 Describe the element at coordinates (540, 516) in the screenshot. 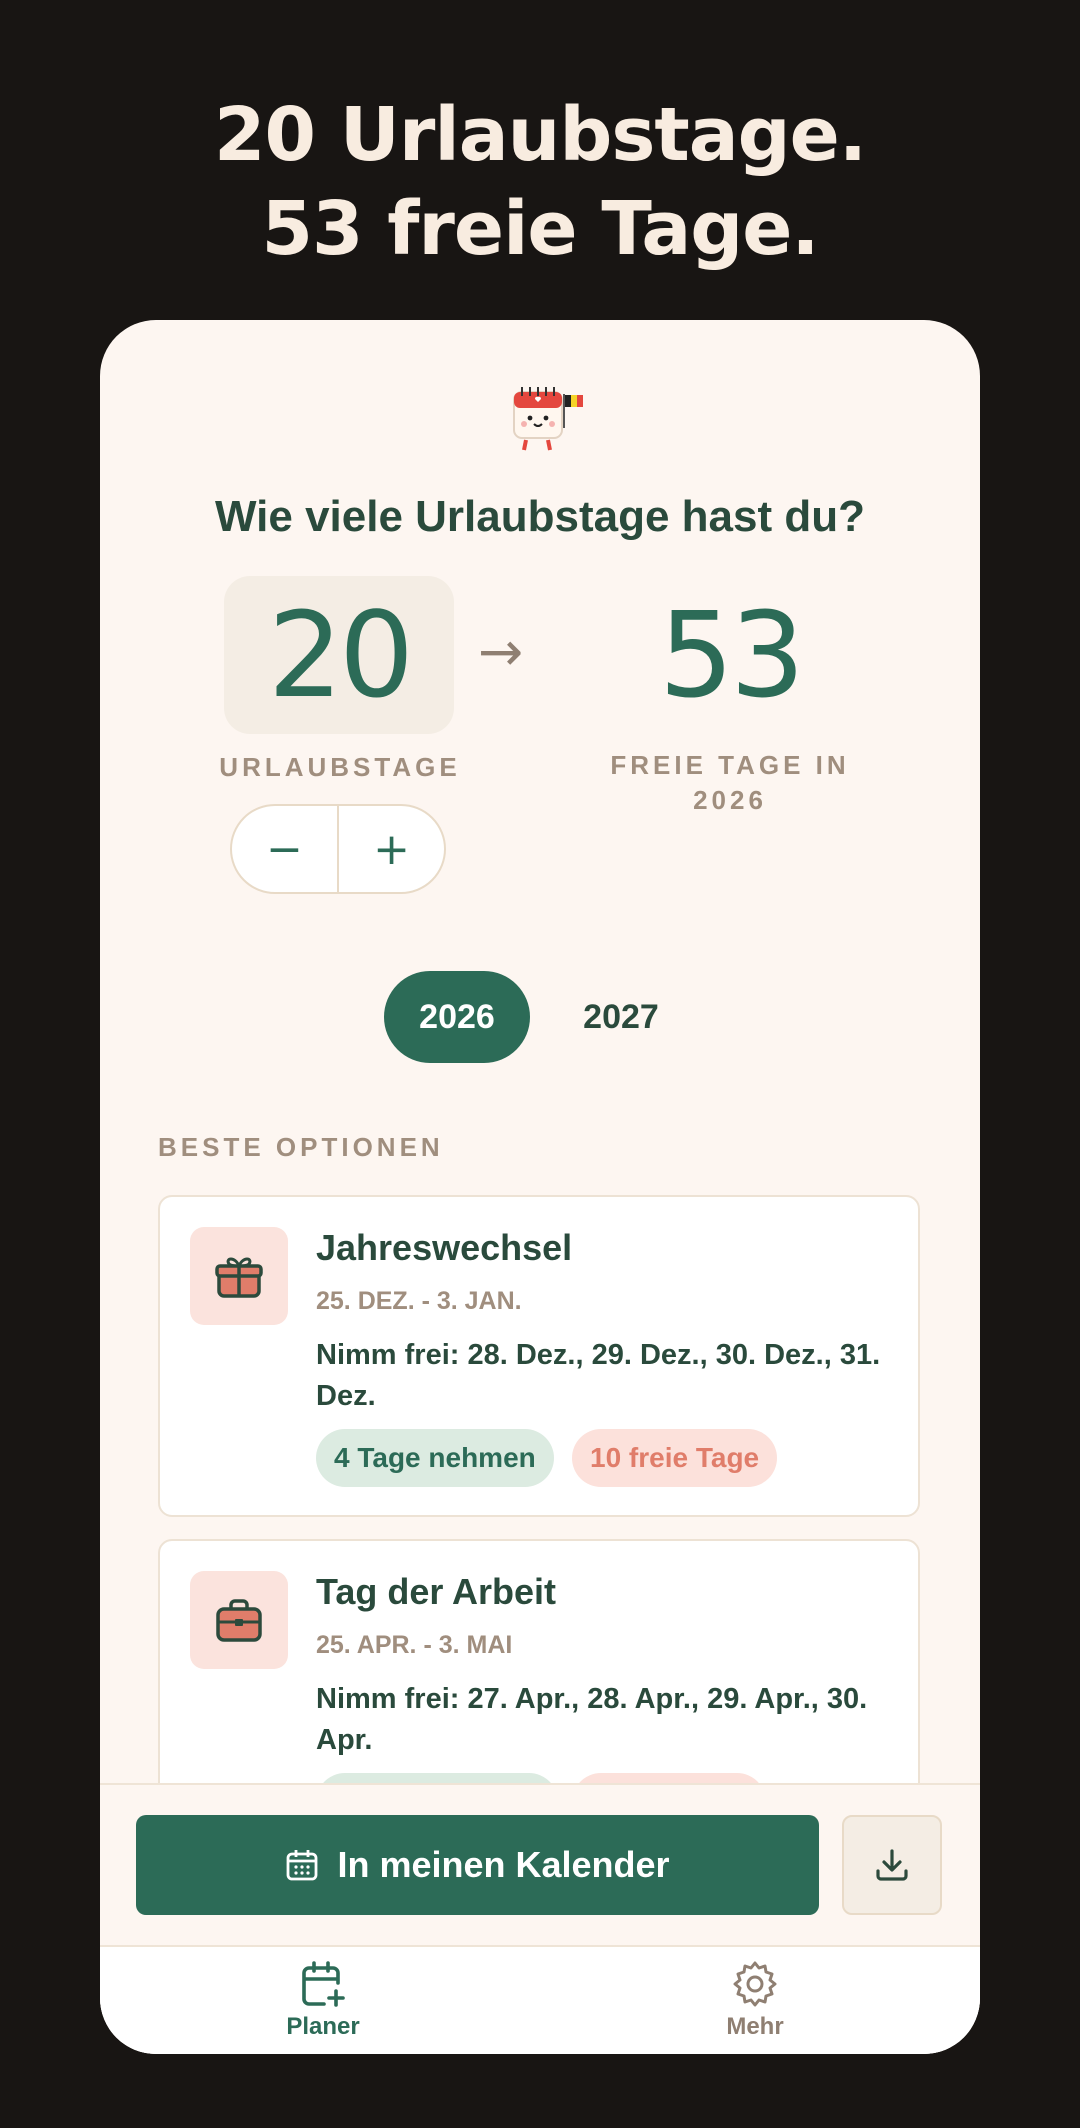

I see `vacation-days-question: Wie viele Urlaubstage hast du?` at that location.